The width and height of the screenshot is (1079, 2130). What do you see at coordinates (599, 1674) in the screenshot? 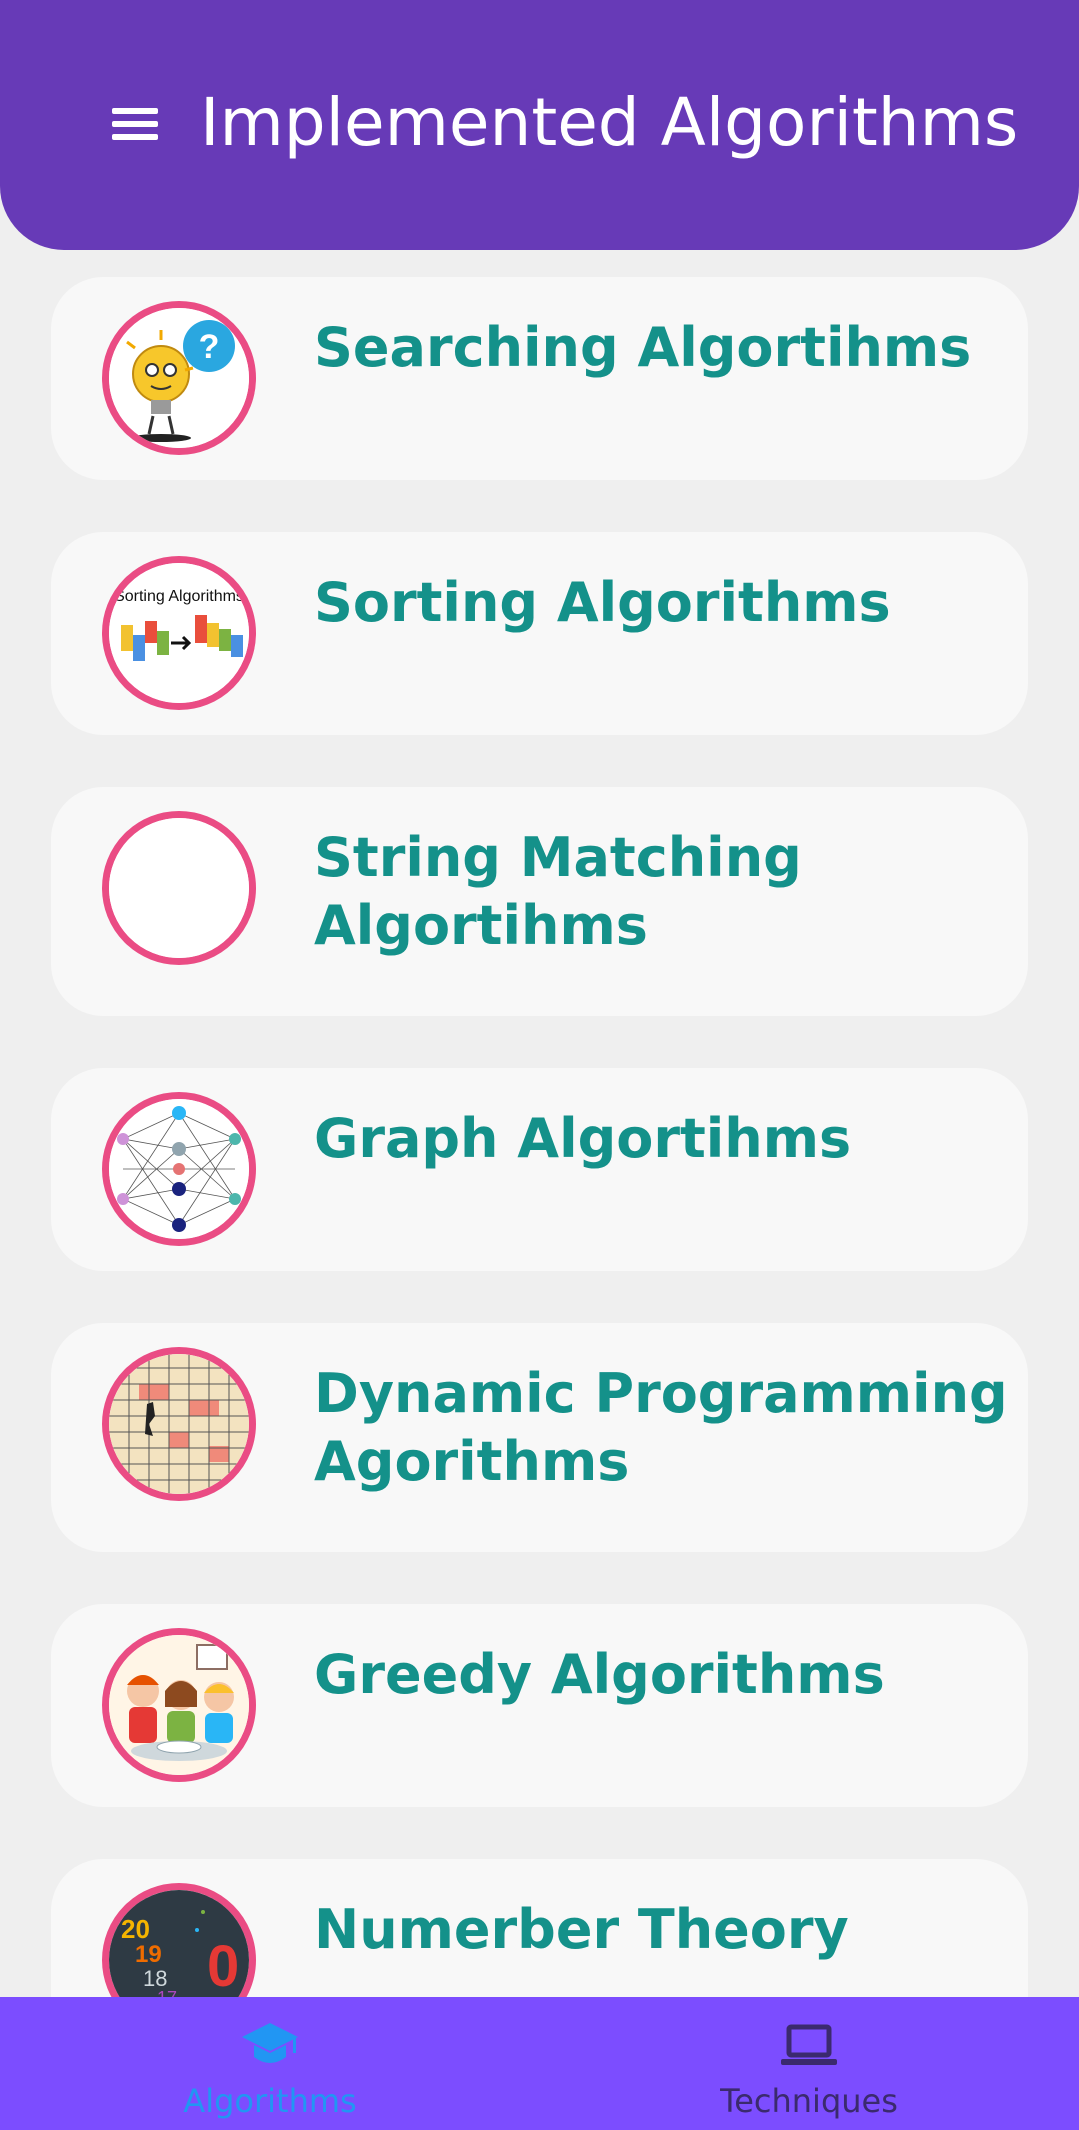
I see `category-title: Greedy Algorithms` at bounding box center [599, 1674].